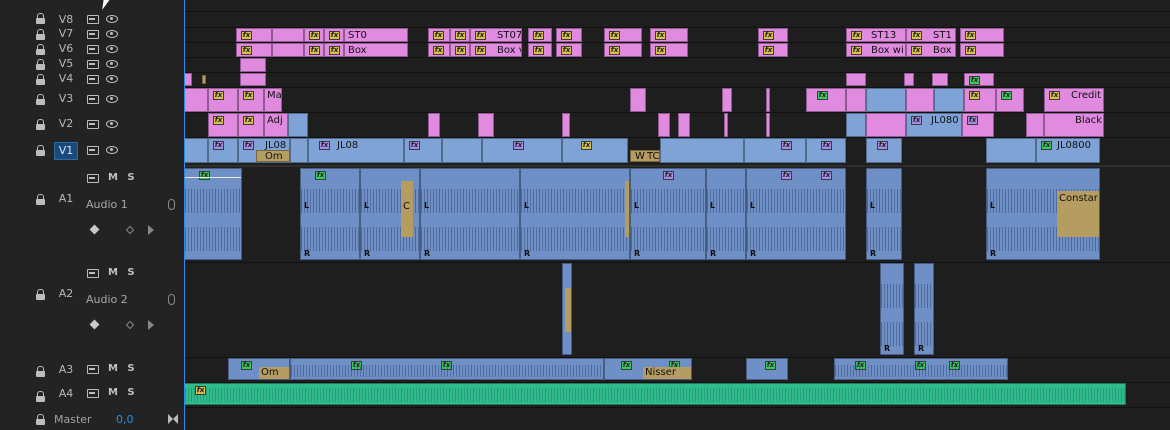 The width and height of the screenshot is (1170, 430). What do you see at coordinates (648, 369) in the screenshot?
I see `audio-clip: fx fx Nisser` at bounding box center [648, 369].